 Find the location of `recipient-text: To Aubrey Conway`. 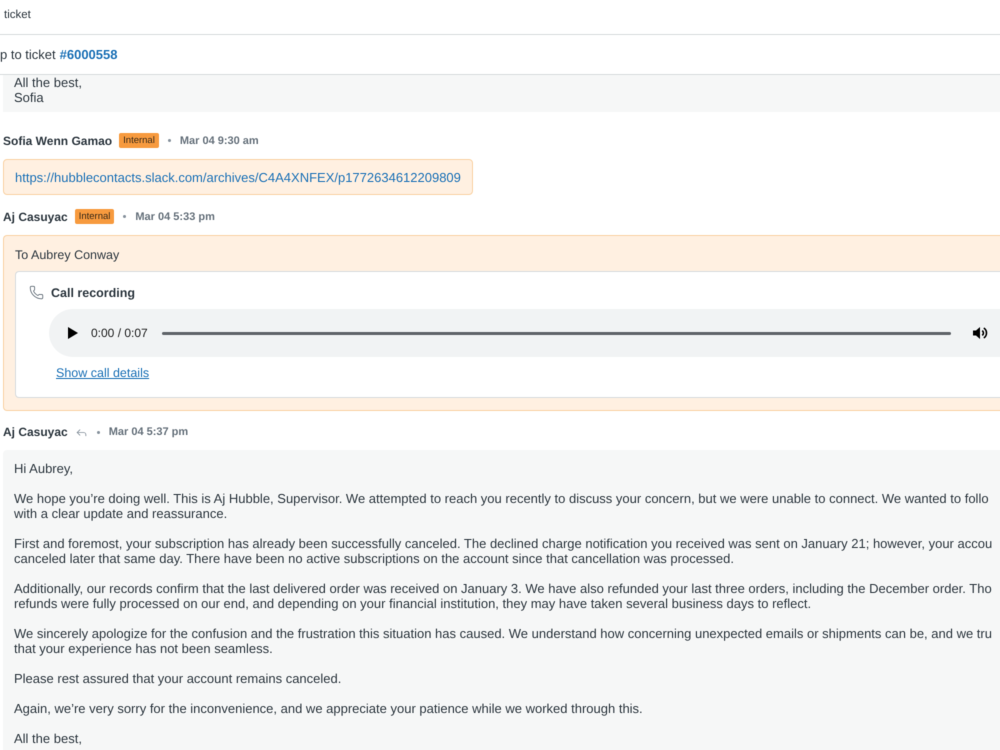

recipient-text: To Aubrey Conway is located at coordinates (67, 255).